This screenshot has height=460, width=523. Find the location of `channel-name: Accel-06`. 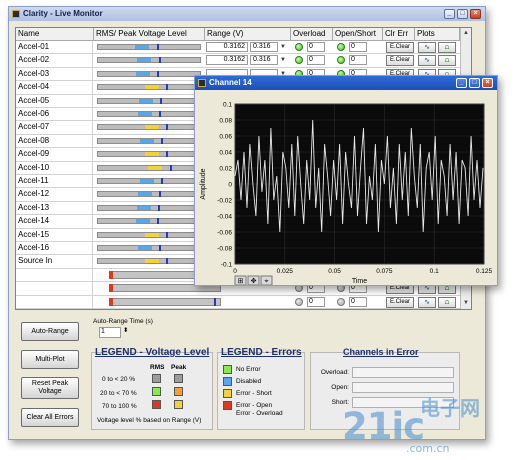

channel-name: Accel-06 is located at coordinates (54, 114).